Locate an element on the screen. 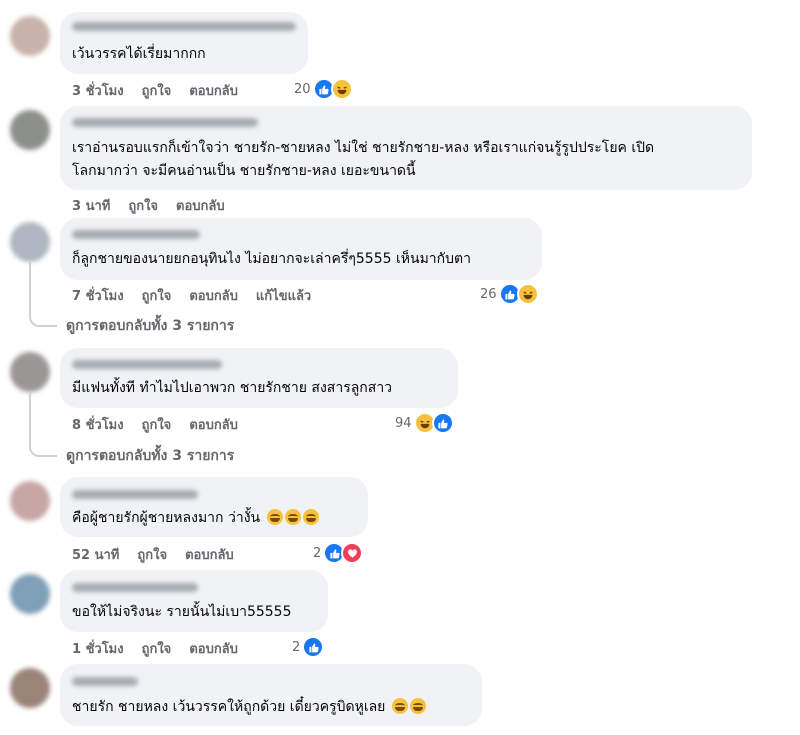  reaction-count: 26 is located at coordinates (488, 294).